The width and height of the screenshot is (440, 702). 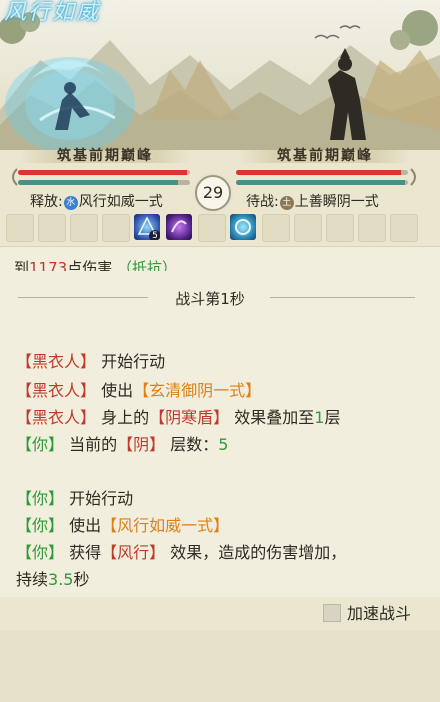 I want to click on log-text: 到, so click(x=22, y=265).